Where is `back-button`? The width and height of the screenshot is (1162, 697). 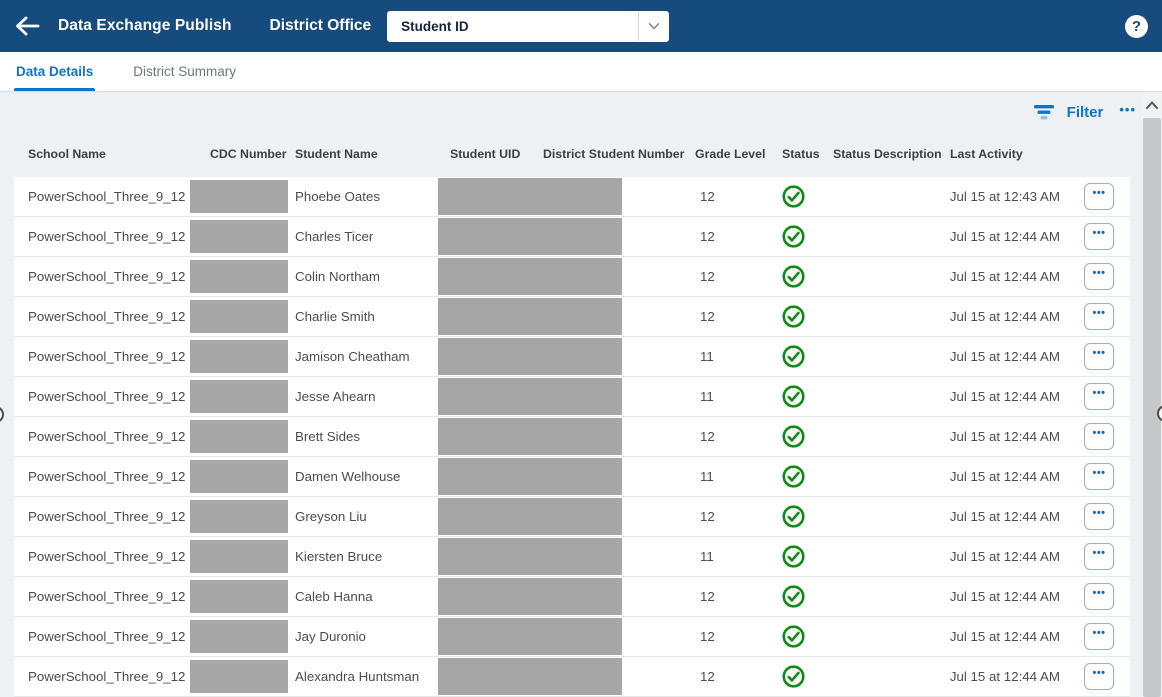
back-button is located at coordinates (27, 26).